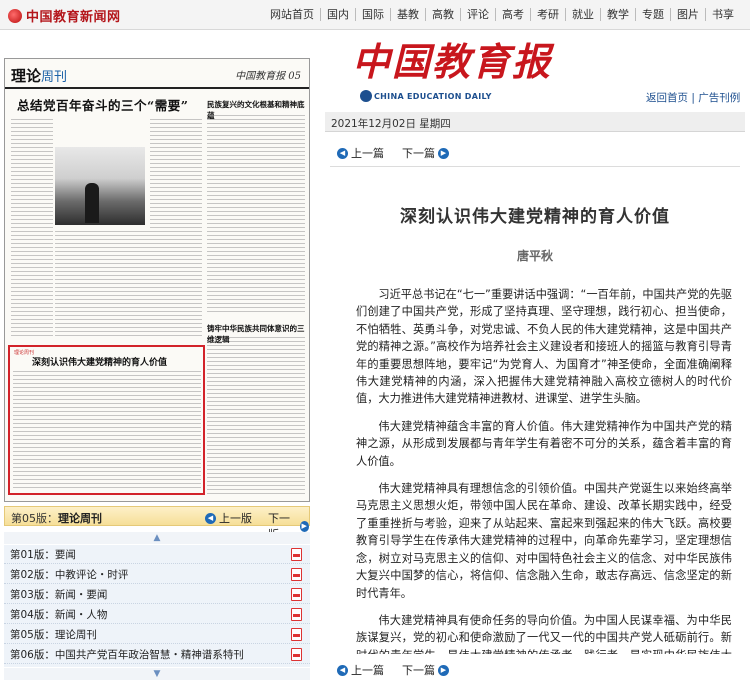  Describe the element at coordinates (157, 554) in the screenshot. I see `page-list-item: 第01版：要闻` at that location.